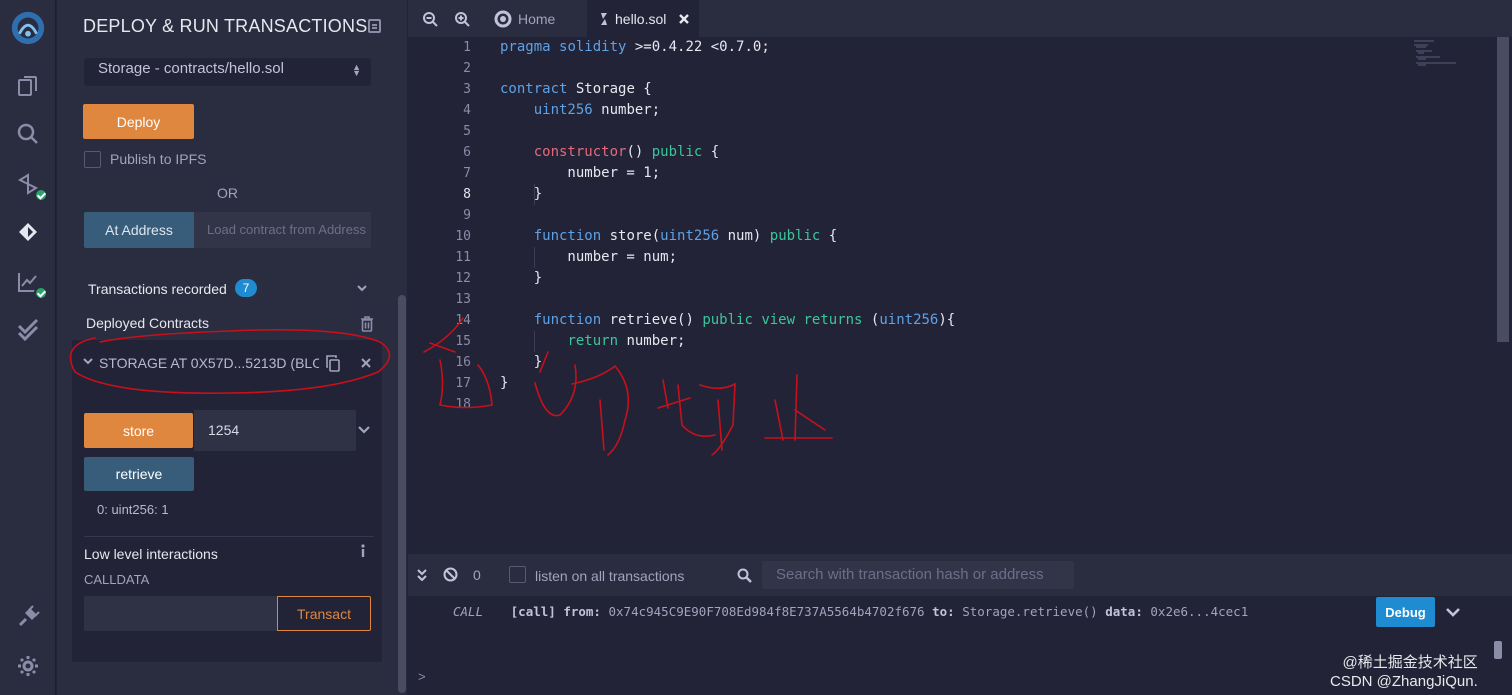  I want to click on documentation-icon, so click(374, 26).